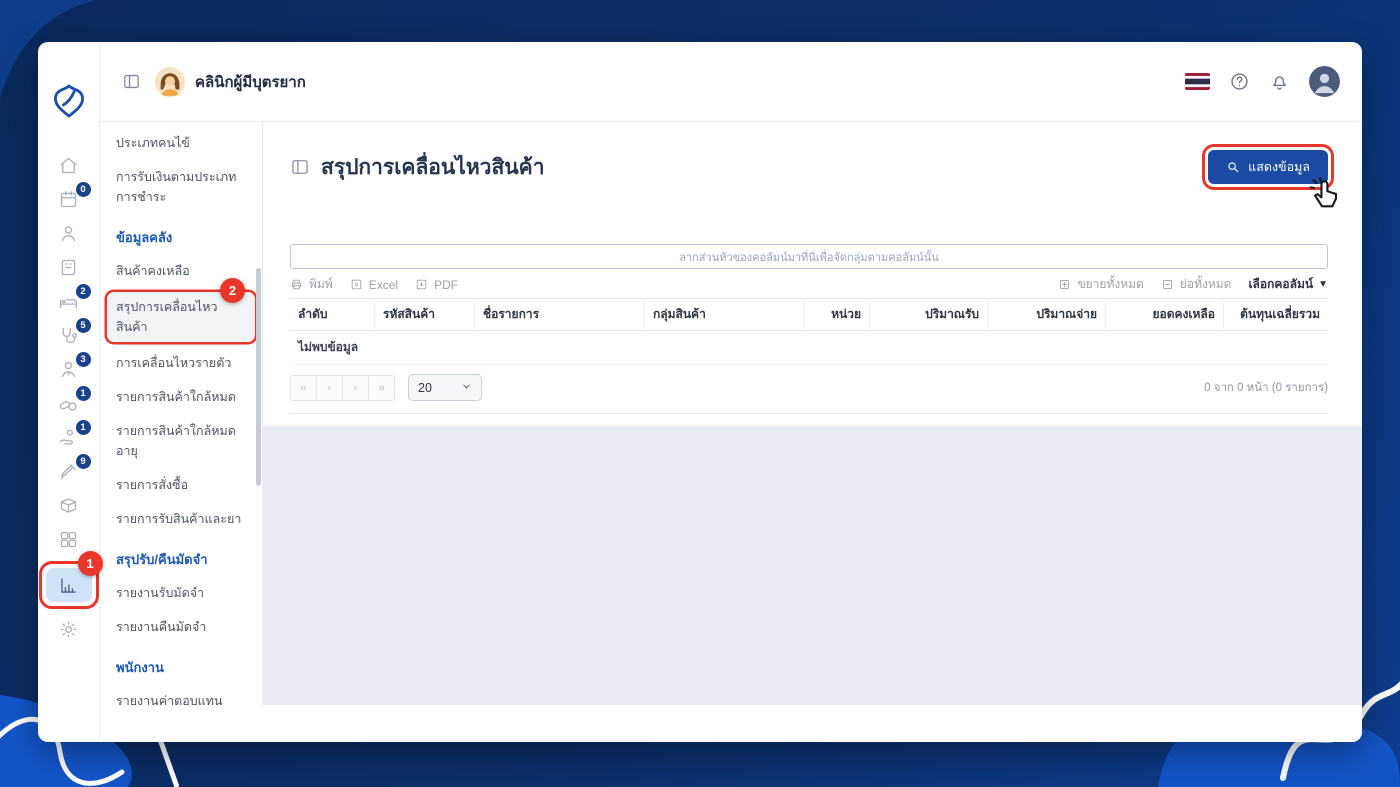  I want to click on column-header: ต้นทุนเฉลี่ยรวม, so click(1276, 314).